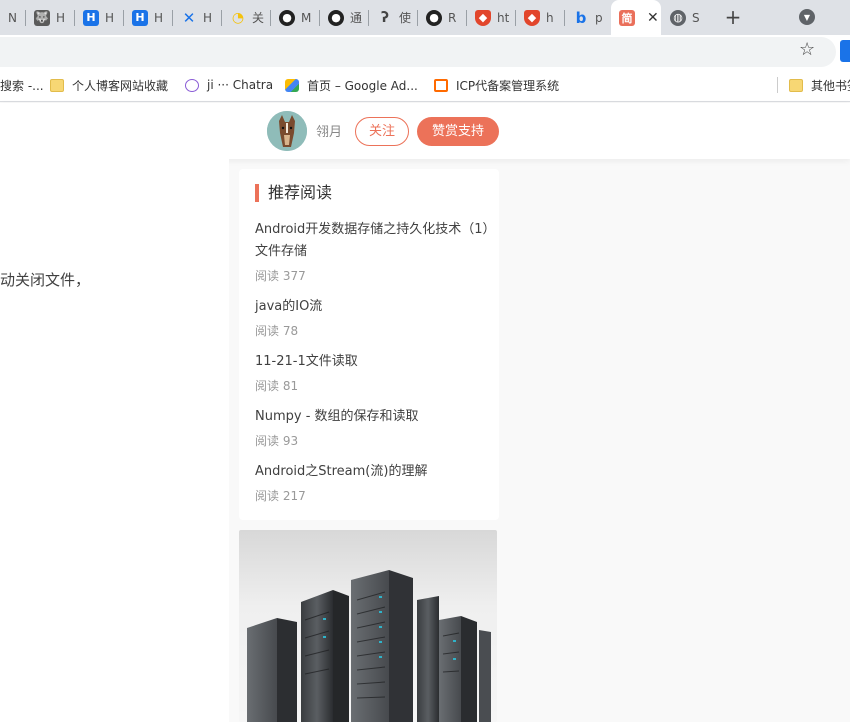  What do you see at coordinates (807, 17) in the screenshot?
I see `tab-search-icon: ▼` at bounding box center [807, 17].